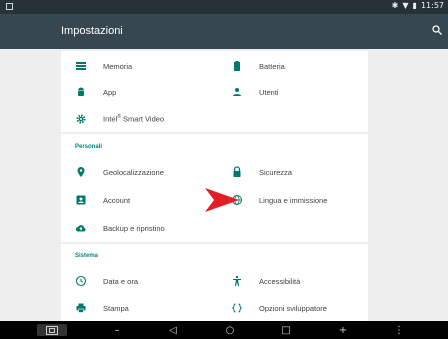 This screenshot has height=339, width=448. What do you see at coordinates (117, 330) in the screenshot?
I see `volume-down-icon: –` at bounding box center [117, 330].